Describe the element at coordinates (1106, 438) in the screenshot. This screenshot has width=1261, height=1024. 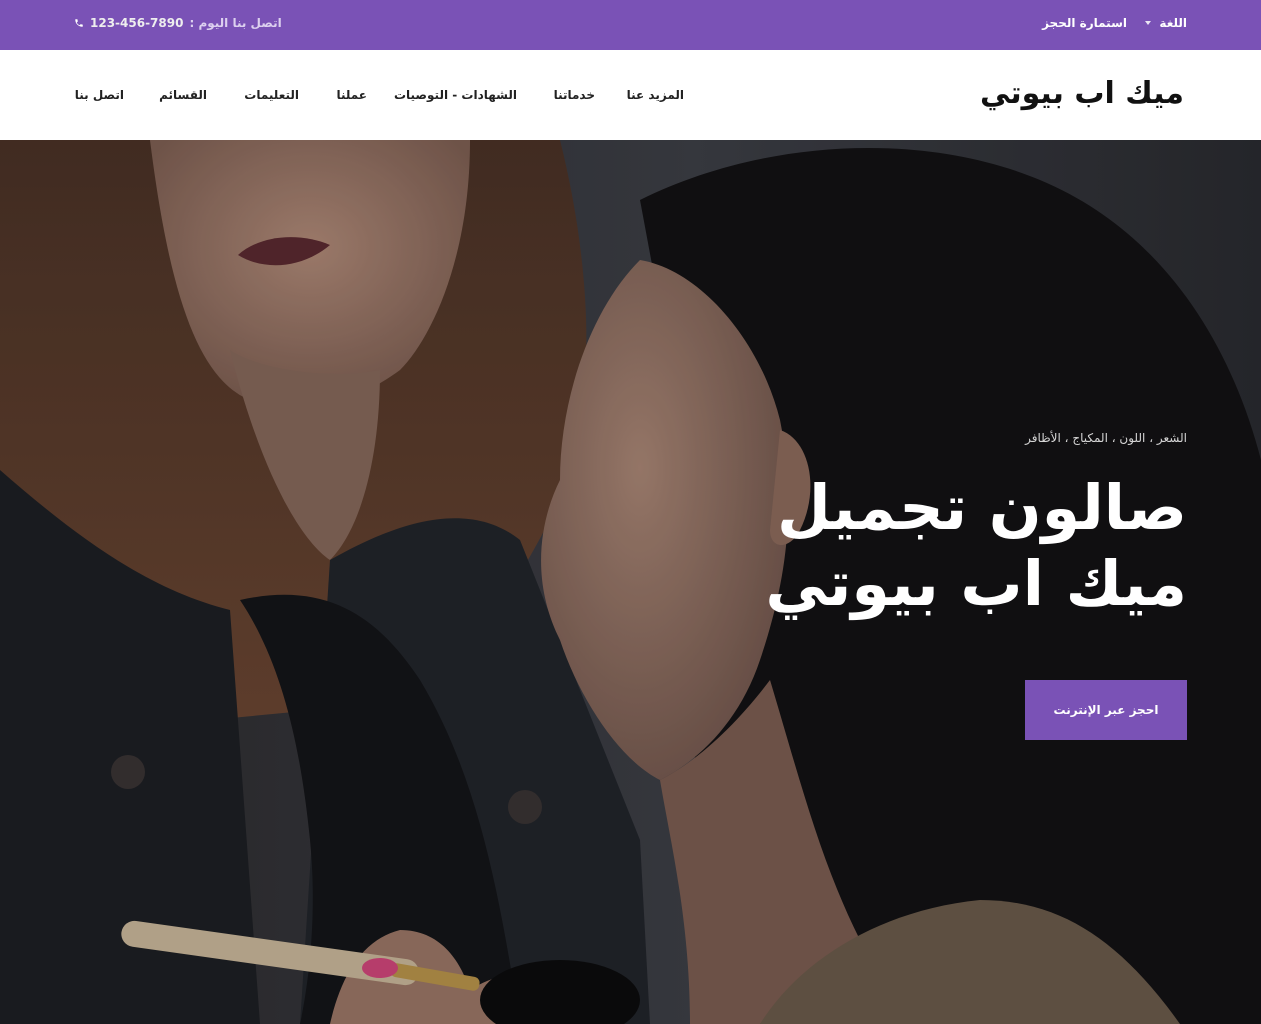
I see `hero-subtitle: الشعر ، اللون ، المكياج ، الأظافر` at that location.